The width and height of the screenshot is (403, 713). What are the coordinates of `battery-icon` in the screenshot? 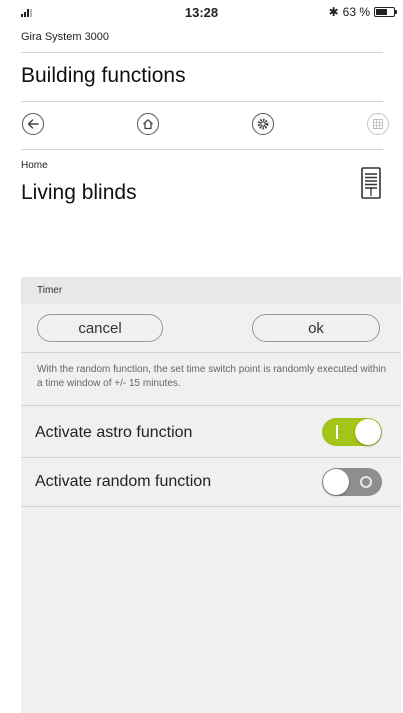 It's located at (385, 12).